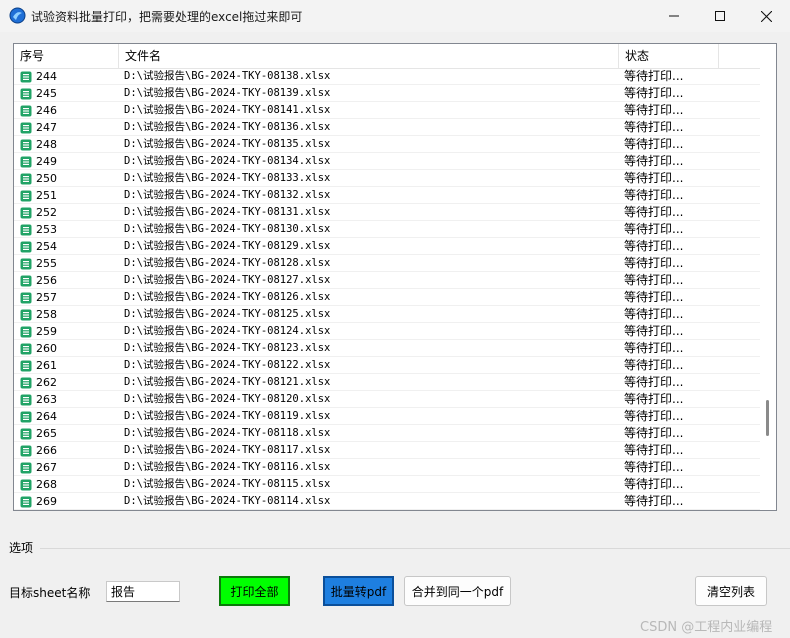  What do you see at coordinates (66, 56) in the screenshot?
I see `column-header-number: 序号` at bounding box center [66, 56].